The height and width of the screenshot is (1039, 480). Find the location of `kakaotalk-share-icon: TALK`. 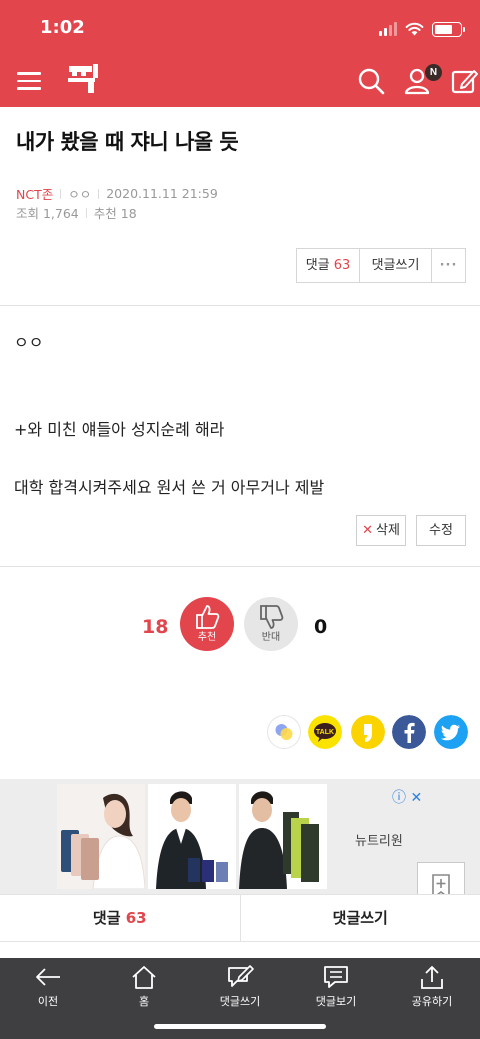

kakaotalk-share-icon: TALK is located at coordinates (325, 732).